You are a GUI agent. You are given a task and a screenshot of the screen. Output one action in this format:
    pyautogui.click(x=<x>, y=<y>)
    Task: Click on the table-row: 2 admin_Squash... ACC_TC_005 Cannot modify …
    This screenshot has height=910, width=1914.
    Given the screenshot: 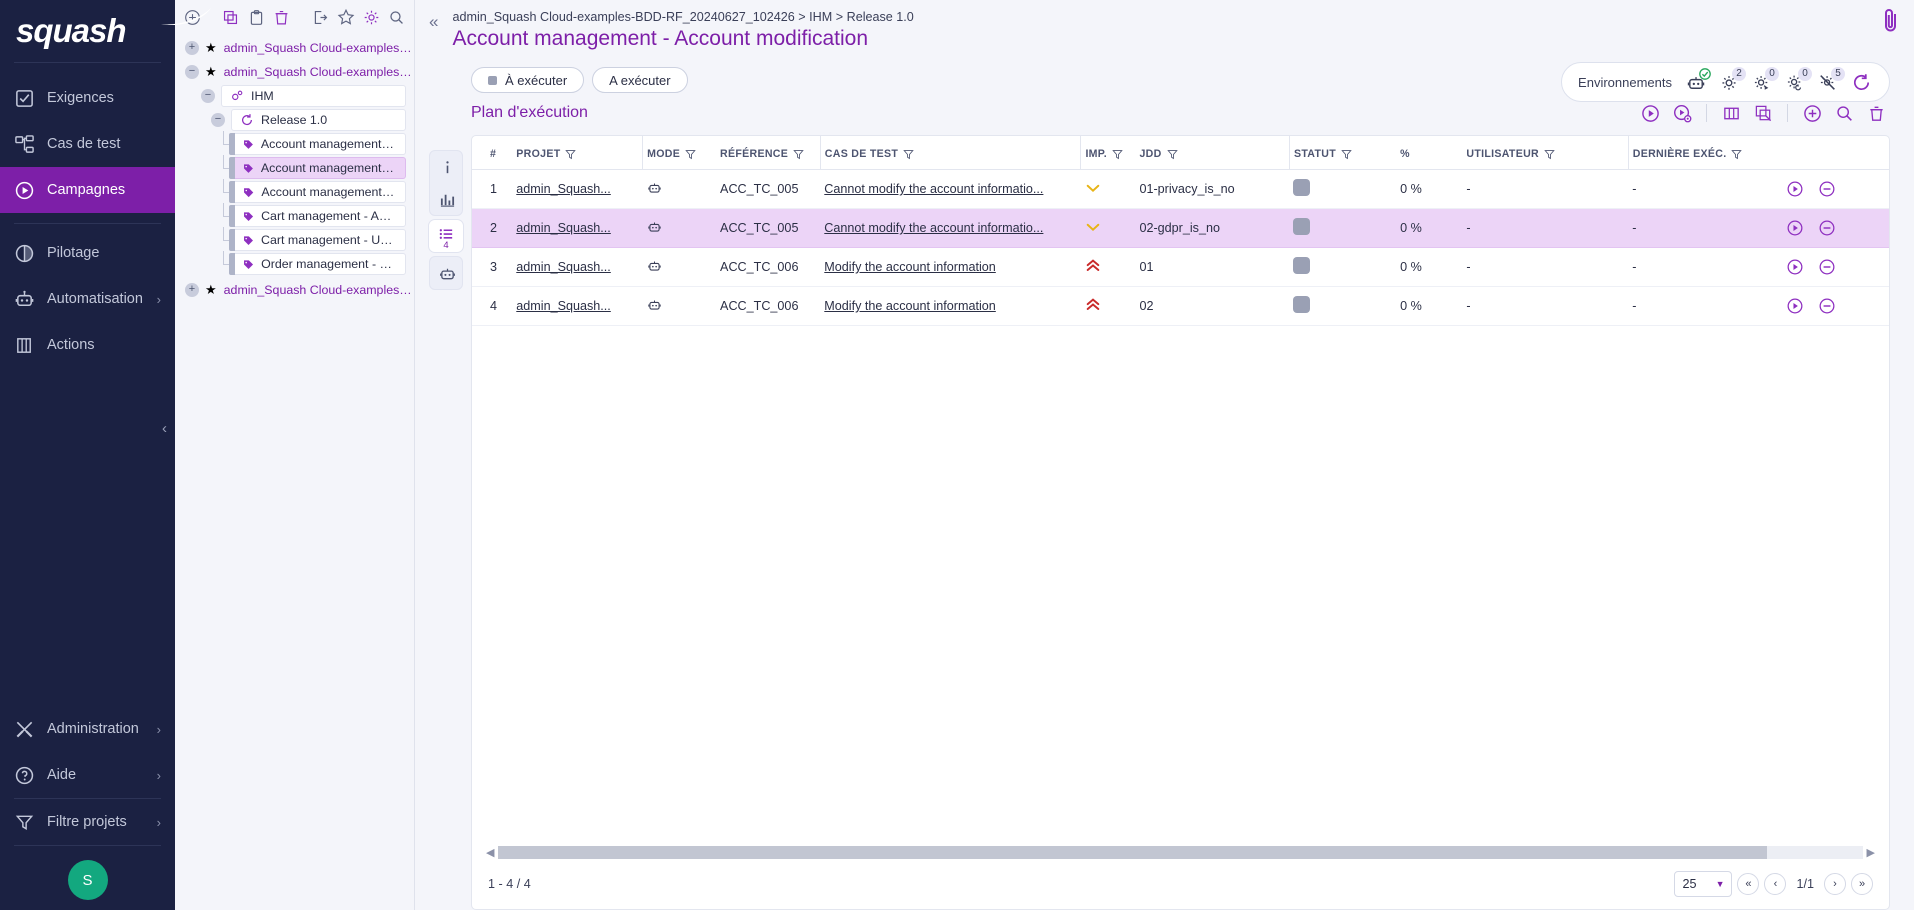 What is the action you would take?
    pyautogui.click(x=1180, y=228)
    